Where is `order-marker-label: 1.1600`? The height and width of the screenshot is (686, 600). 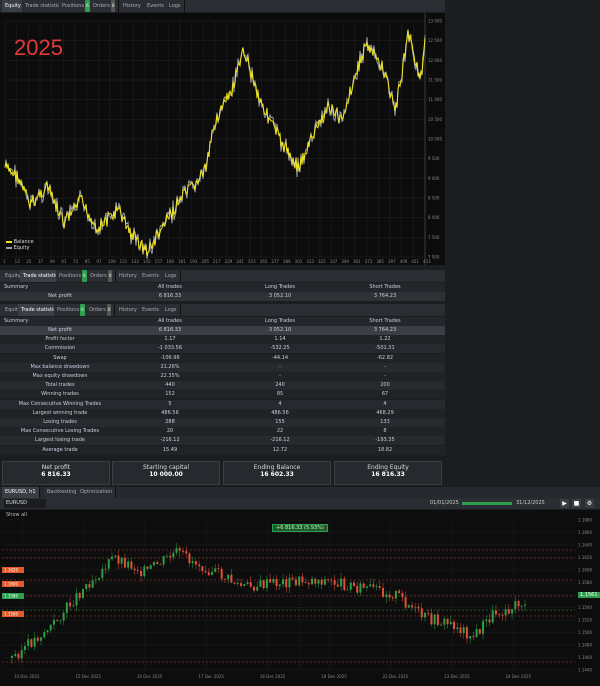 order-marker-label: 1.1600 is located at coordinates (11, 584).